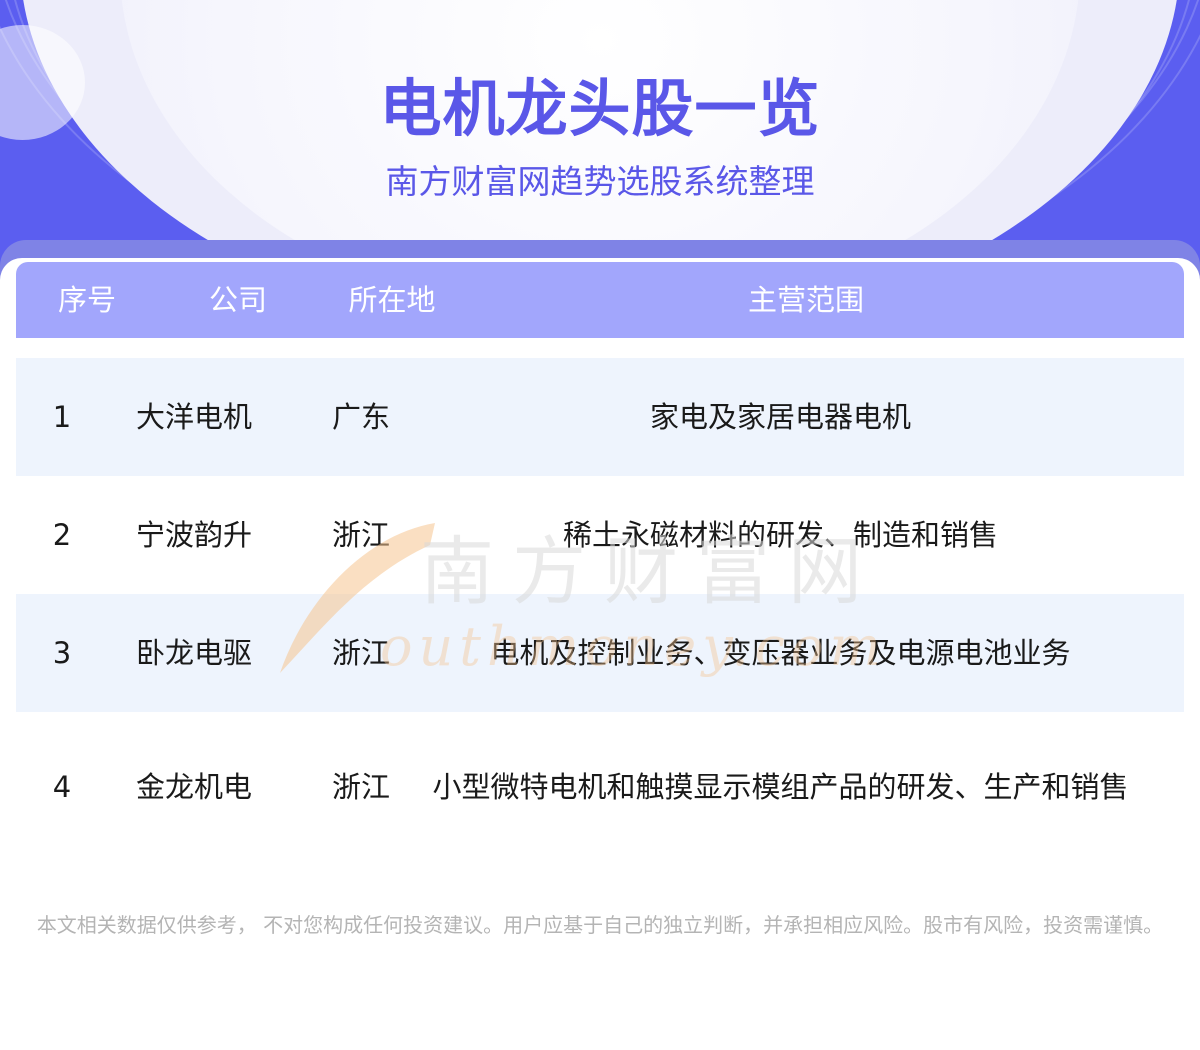  What do you see at coordinates (392, 300) in the screenshot?
I see `column-header-location: 所在地` at bounding box center [392, 300].